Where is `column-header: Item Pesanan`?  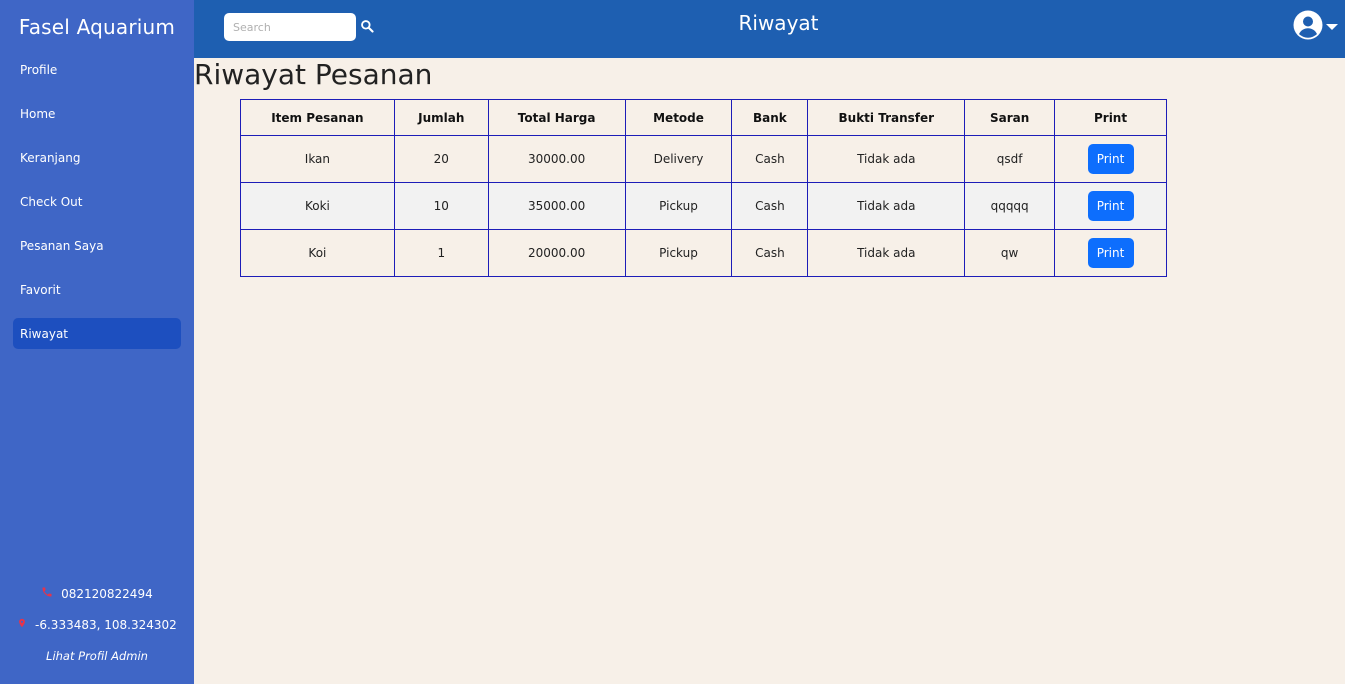
column-header: Item Pesanan is located at coordinates (317, 117).